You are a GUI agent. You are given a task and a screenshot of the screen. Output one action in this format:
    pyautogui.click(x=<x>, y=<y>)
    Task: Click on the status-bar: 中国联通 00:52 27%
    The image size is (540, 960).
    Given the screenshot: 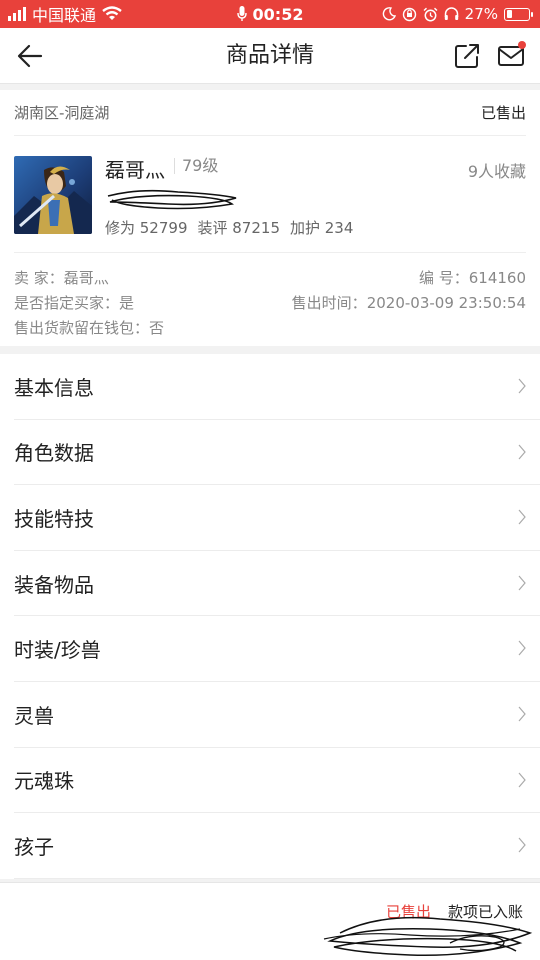 What is the action you would take?
    pyautogui.click(x=270, y=14)
    